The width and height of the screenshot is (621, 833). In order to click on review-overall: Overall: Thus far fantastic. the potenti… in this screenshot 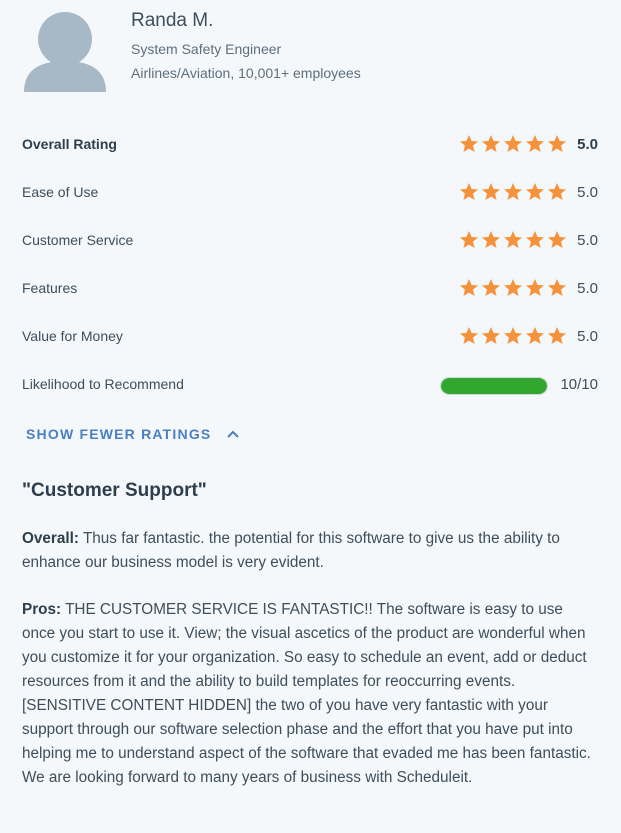, I will do `click(311, 551)`.